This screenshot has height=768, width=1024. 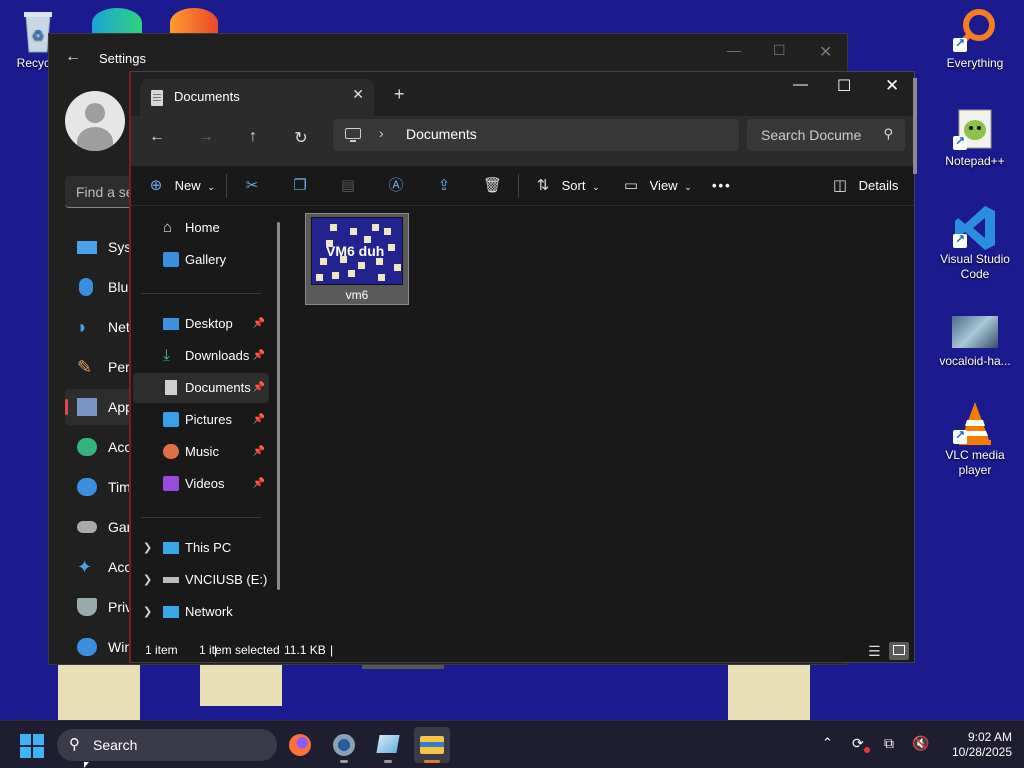 I want to click on tab-documents: Documents ✕, so click(x=257, y=97).